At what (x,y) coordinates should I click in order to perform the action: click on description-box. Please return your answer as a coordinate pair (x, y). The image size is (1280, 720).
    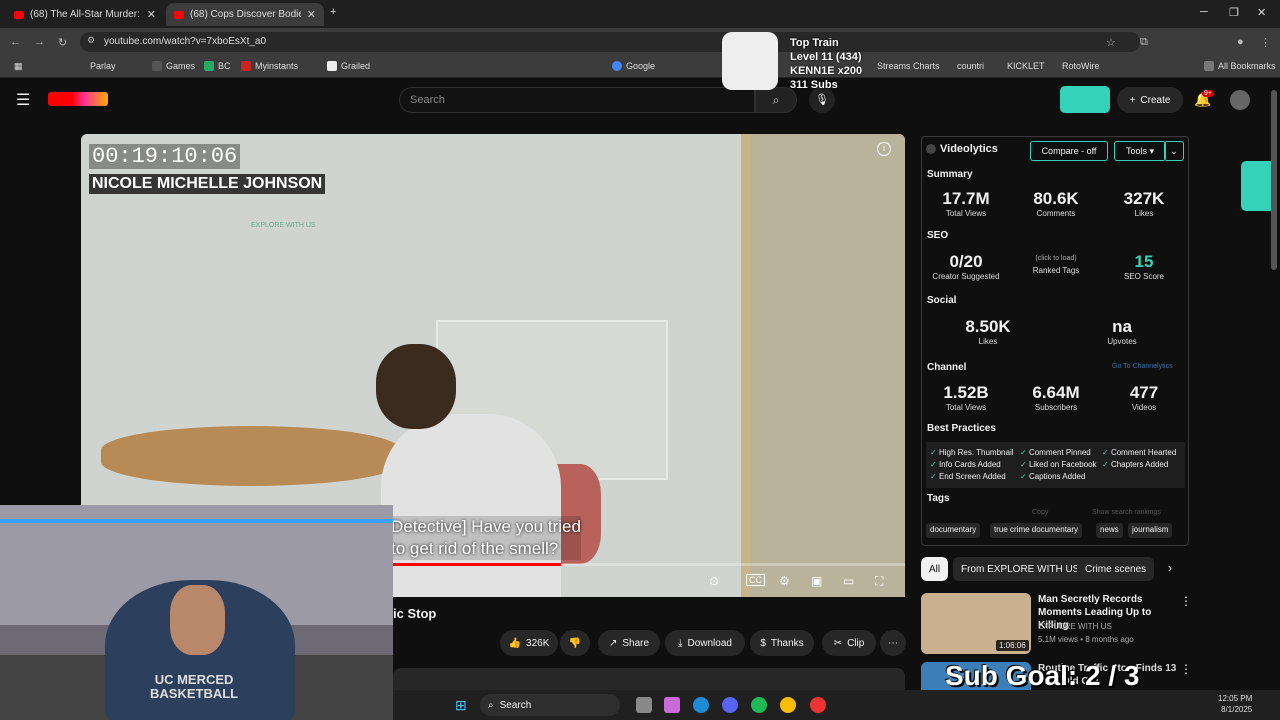
    Looking at the image, I should click on (649, 680).